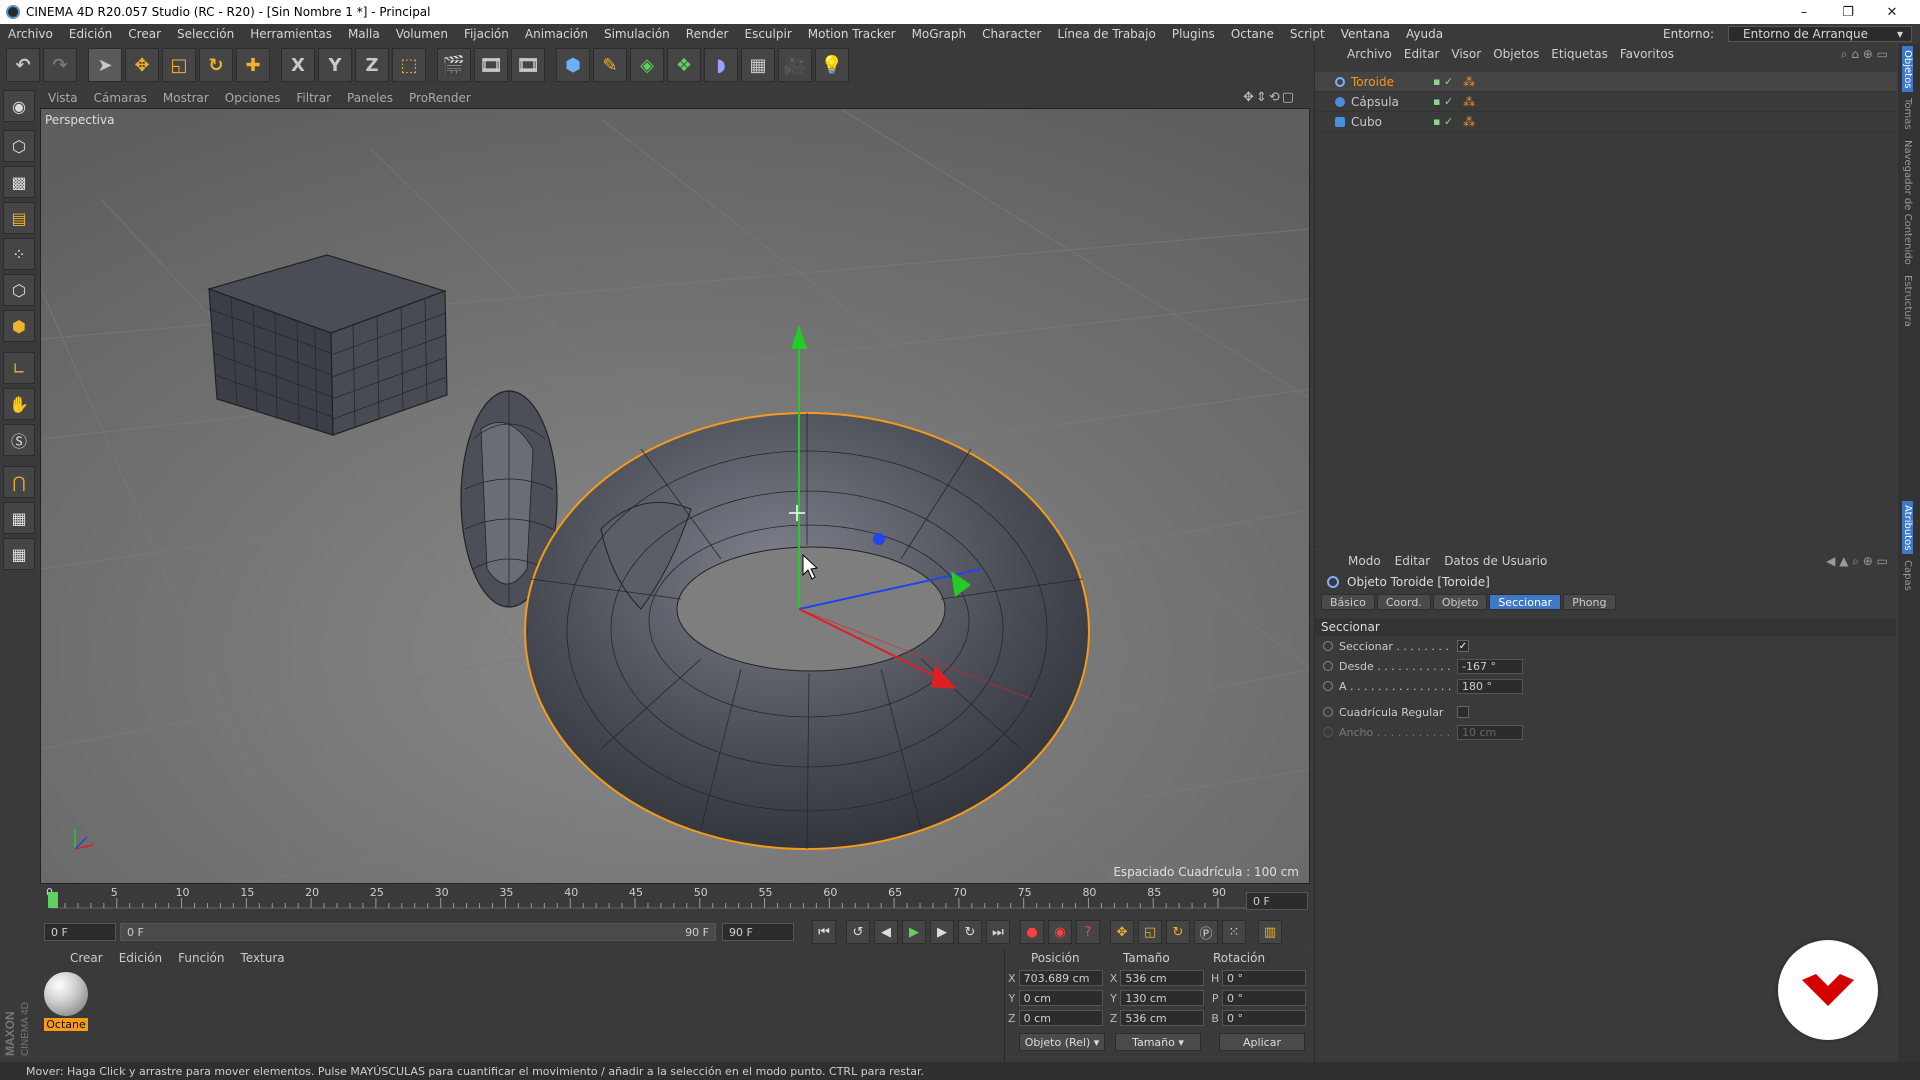  I want to click on key-rotation-button: ↻, so click(1178, 932).